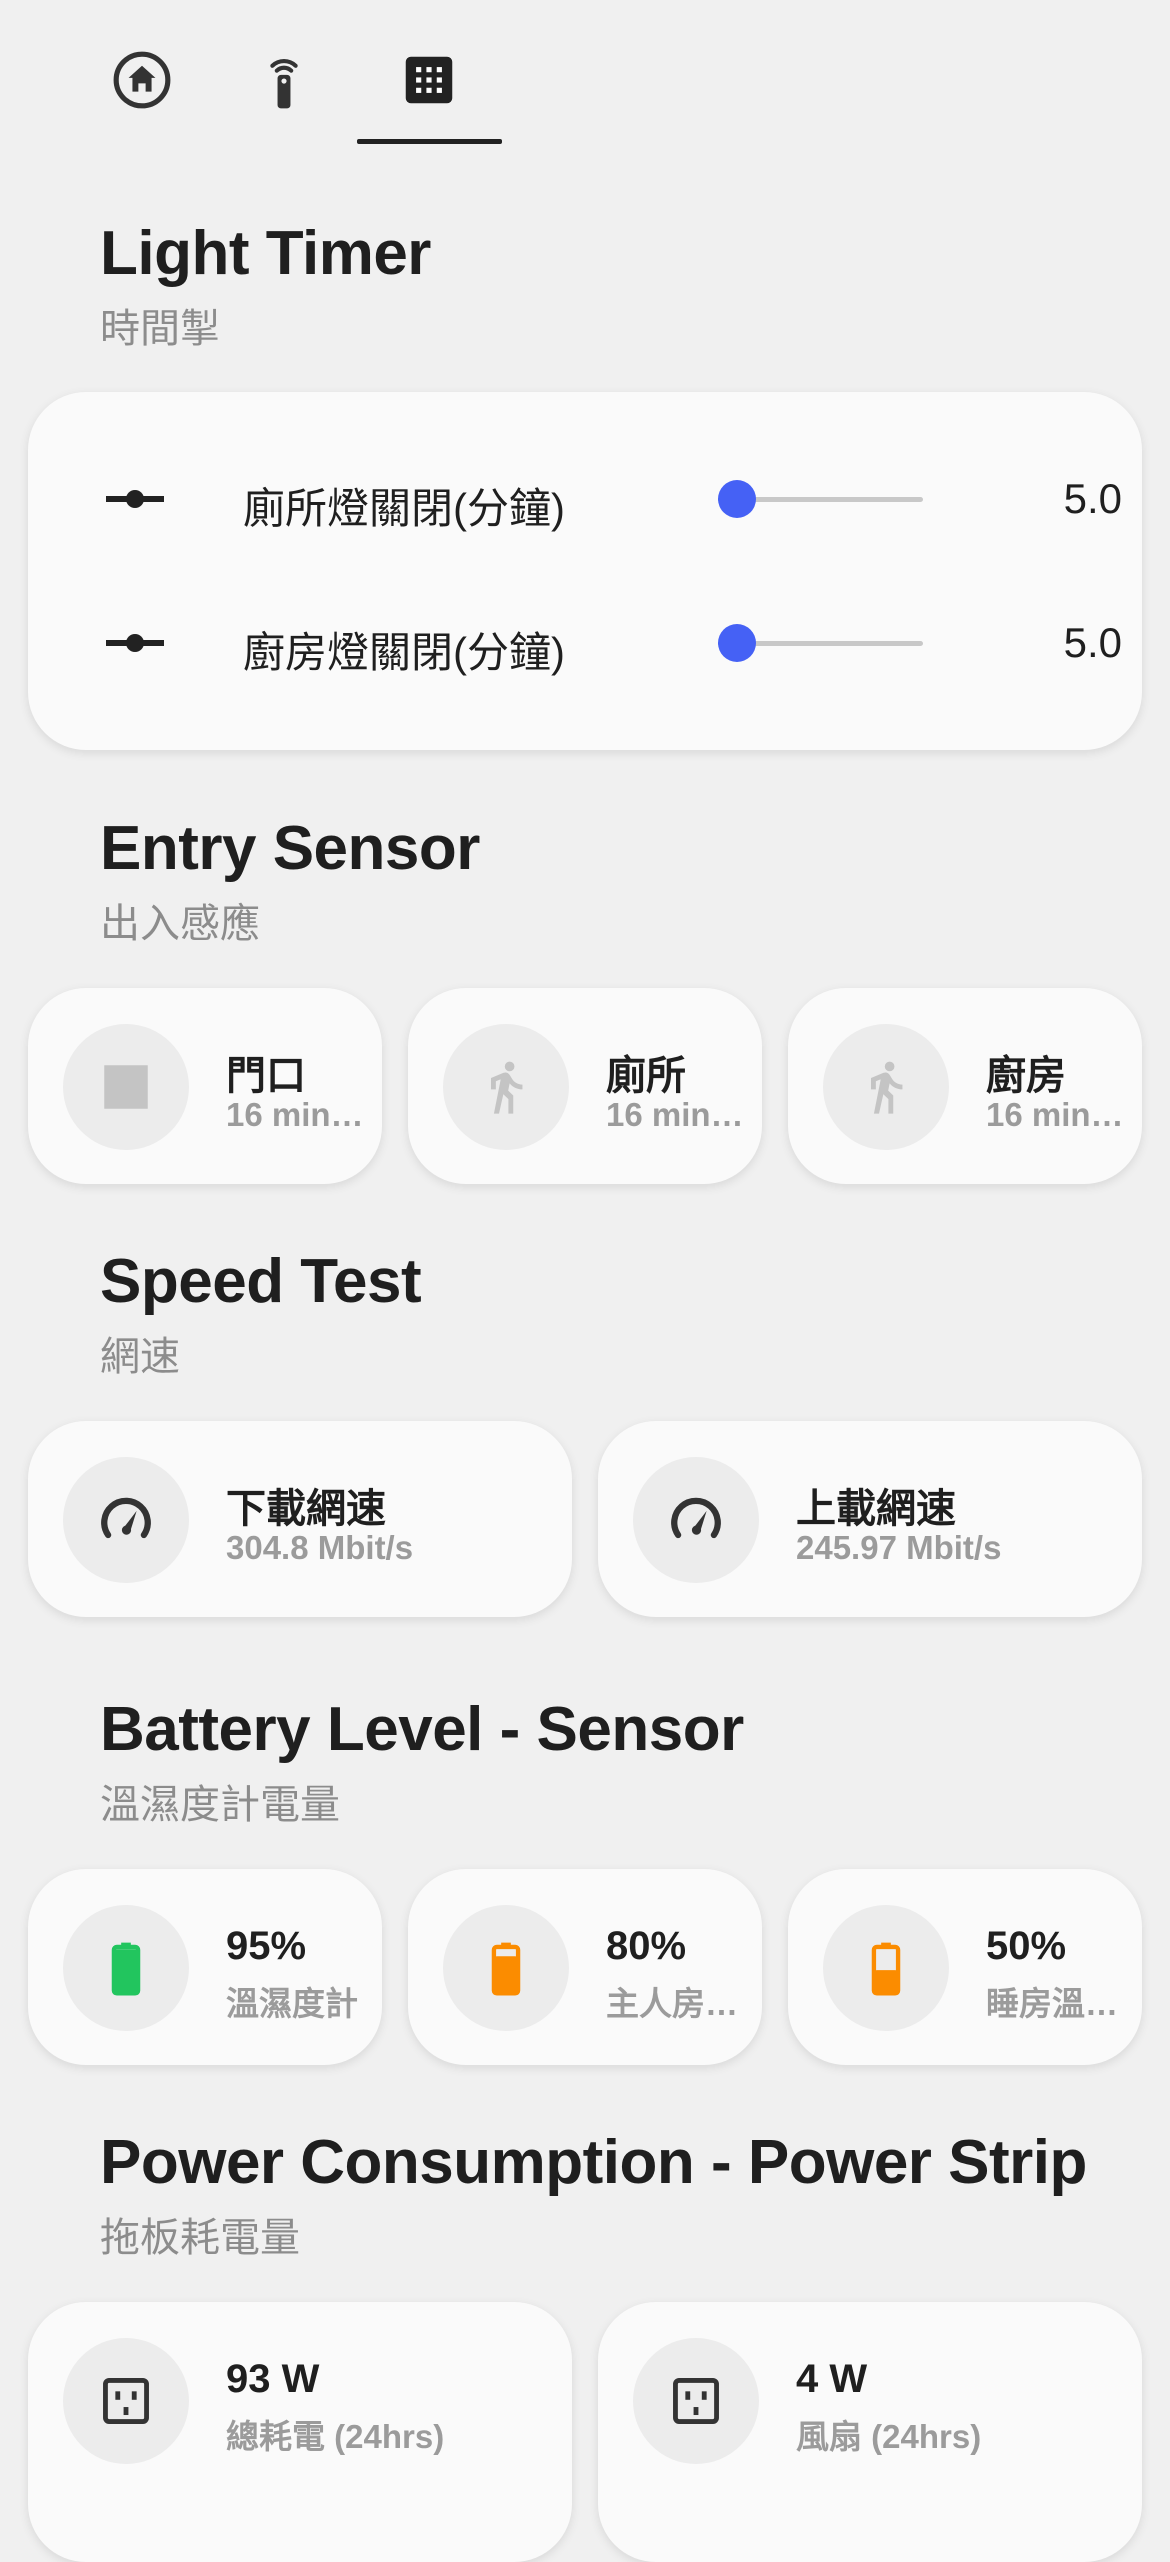 The image size is (1170, 2562). What do you see at coordinates (965, 1967) in the screenshot?
I see `battery-tile: 50% 睡房溫濕度計` at bounding box center [965, 1967].